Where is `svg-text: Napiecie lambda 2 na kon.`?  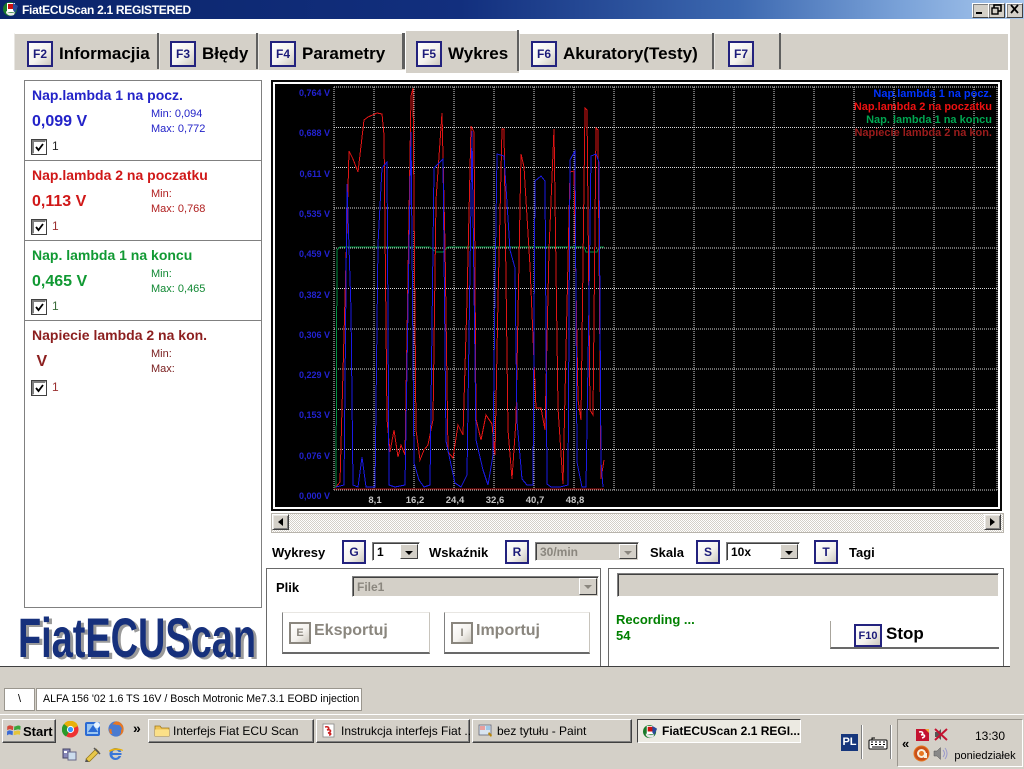
svg-text: Napiecie lambda 2 na kon. is located at coordinates (923, 133).